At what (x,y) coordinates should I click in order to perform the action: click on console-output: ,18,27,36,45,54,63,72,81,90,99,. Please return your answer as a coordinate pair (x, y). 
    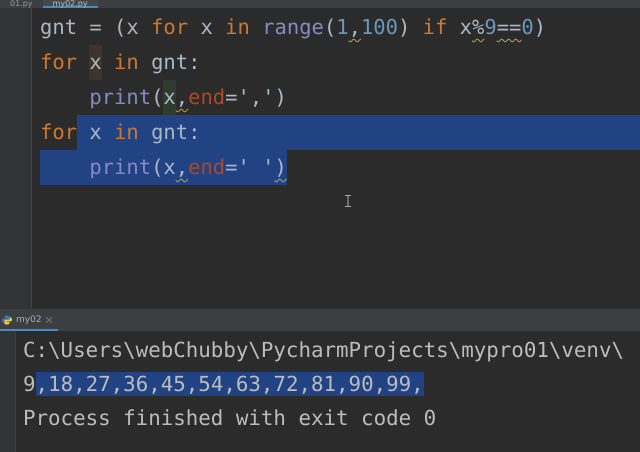
    Looking at the image, I should click on (230, 384).